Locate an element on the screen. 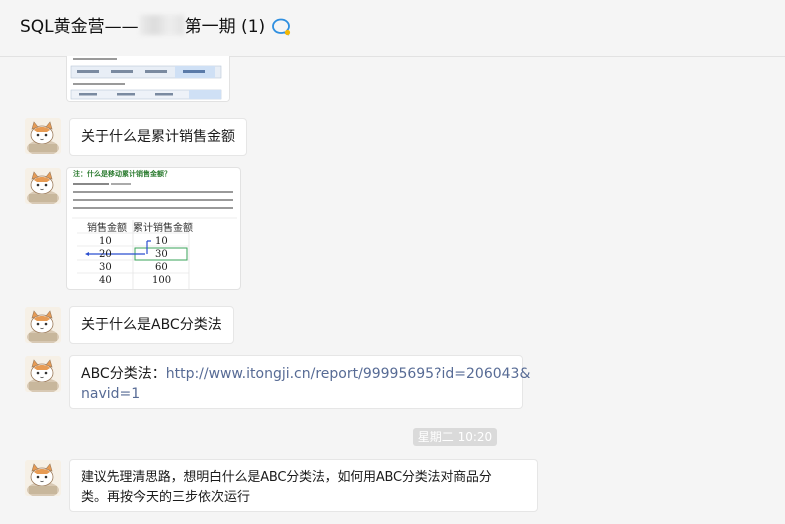 This screenshot has height=524, width=785. message-text-line: 类。再按今天的三步依次运行 is located at coordinates (166, 497).